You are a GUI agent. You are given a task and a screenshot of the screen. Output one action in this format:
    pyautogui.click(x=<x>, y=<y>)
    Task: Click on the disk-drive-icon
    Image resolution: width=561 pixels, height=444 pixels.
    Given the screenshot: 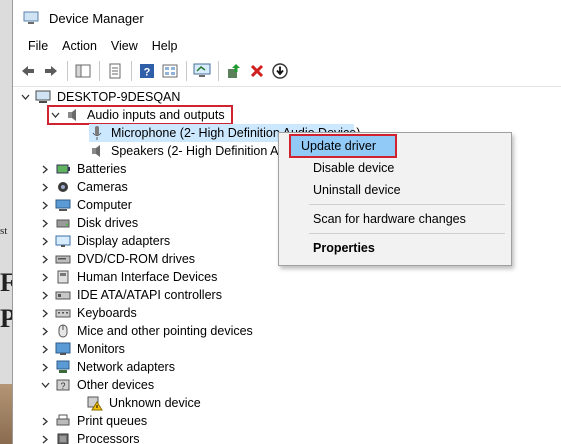 What is the action you would take?
    pyautogui.click(x=63, y=223)
    